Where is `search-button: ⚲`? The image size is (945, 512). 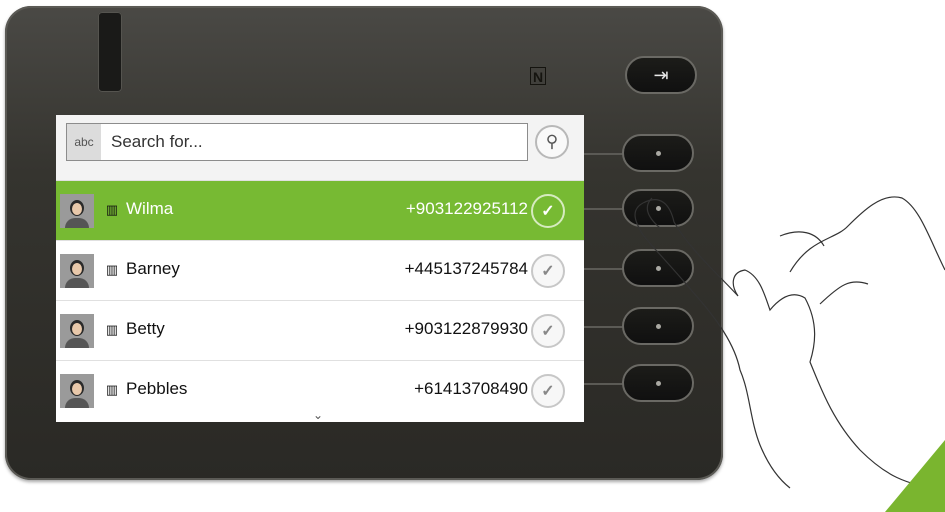 search-button: ⚲ is located at coordinates (552, 142).